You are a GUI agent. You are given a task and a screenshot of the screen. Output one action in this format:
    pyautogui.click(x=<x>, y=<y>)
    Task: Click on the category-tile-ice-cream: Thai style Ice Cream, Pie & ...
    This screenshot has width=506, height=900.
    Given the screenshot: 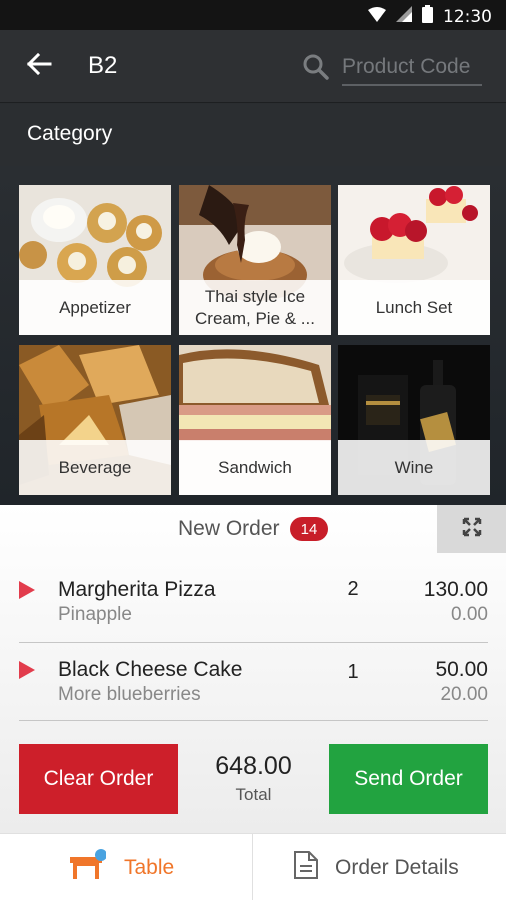 What is the action you would take?
    pyautogui.click(x=255, y=260)
    